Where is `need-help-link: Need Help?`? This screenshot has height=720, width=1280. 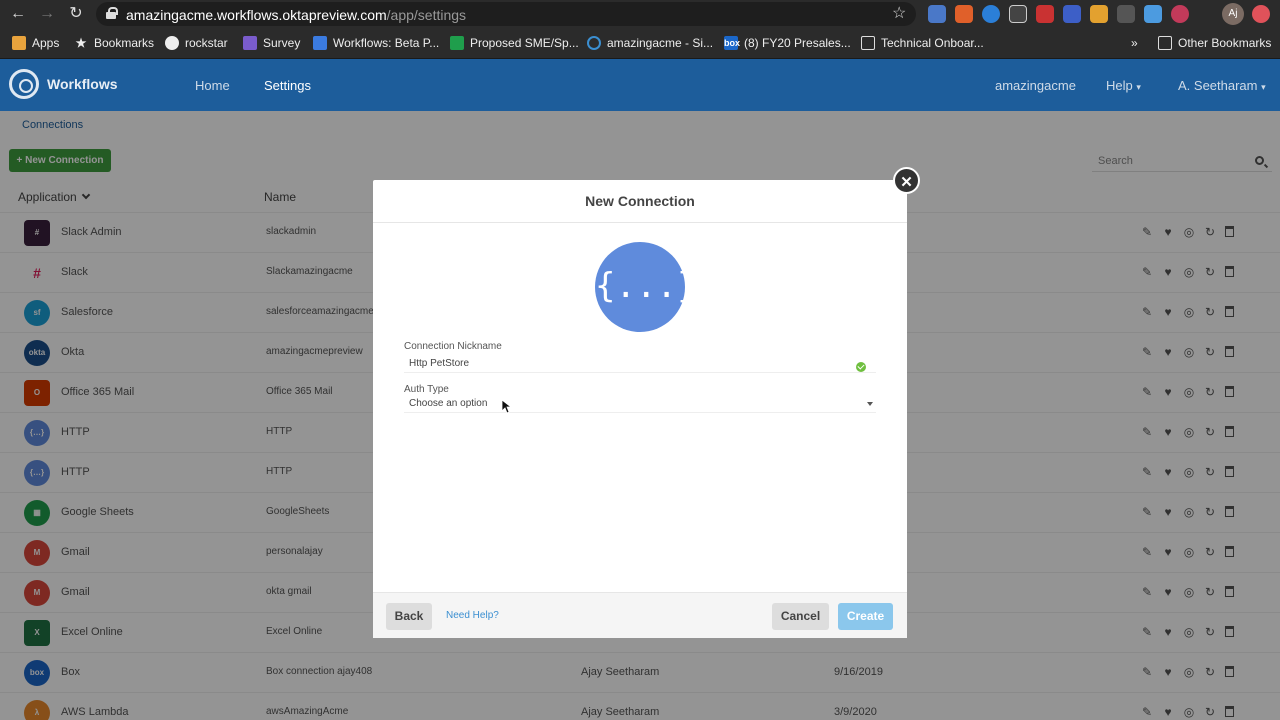 need-help-link: Need Help? is located at coordinates (472, 615).